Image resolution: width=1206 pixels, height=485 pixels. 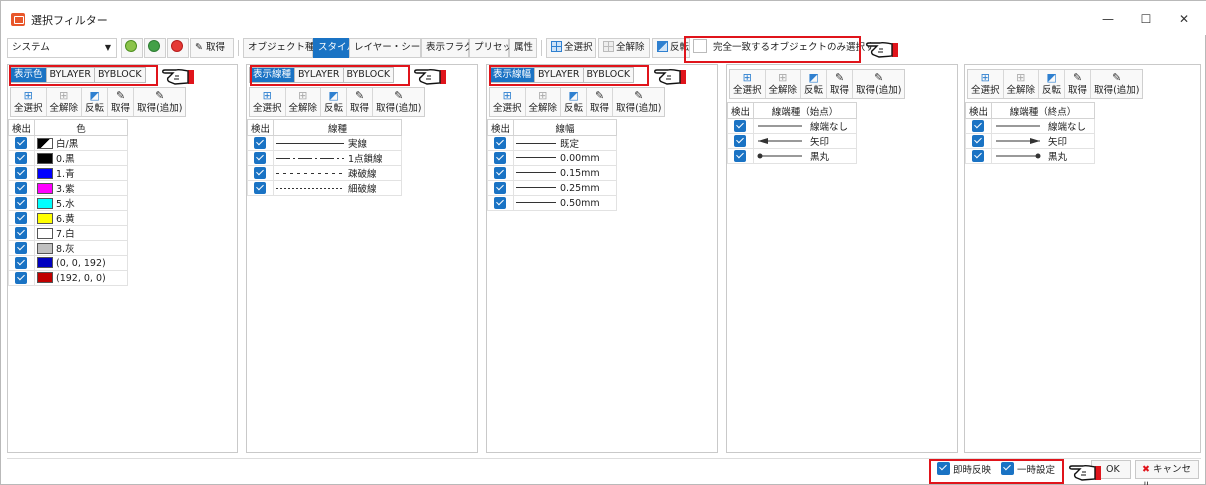 What do you see at coordinates (68, 143) in the screenshot?
I see `color-row: 白/黒` at bounding box center [68, 143].